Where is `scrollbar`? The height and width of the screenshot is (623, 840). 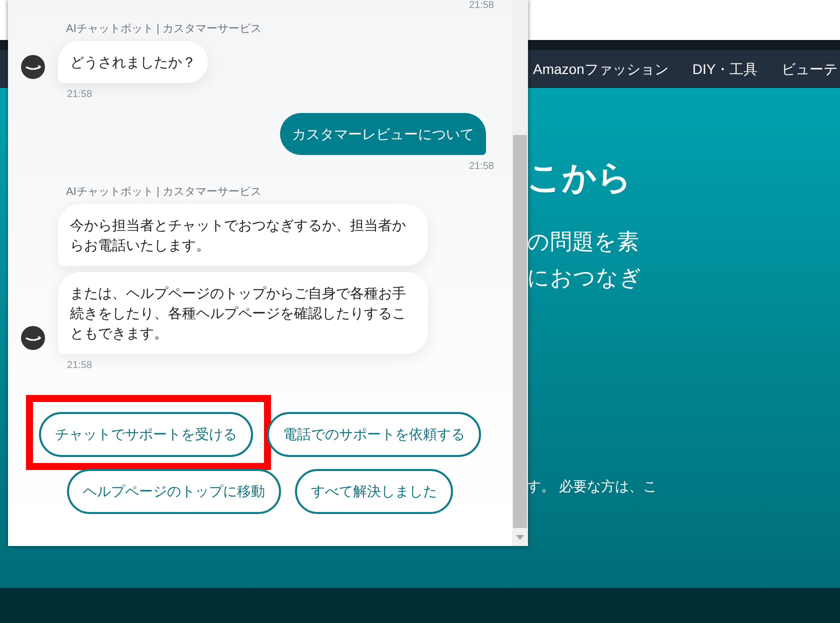
scrollbar is located at coordinates (520, 273).